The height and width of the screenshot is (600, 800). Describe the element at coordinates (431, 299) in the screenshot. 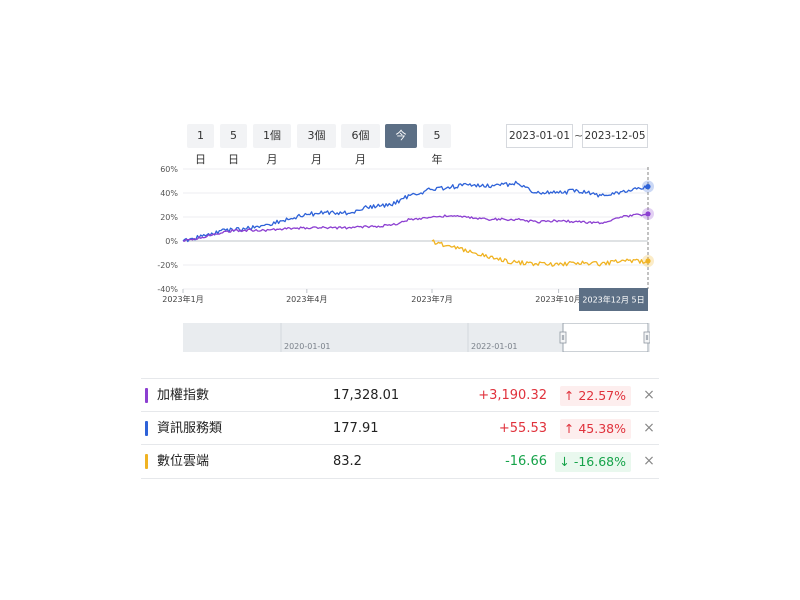

I see `x-tick-label: 2023年7月` at that location.